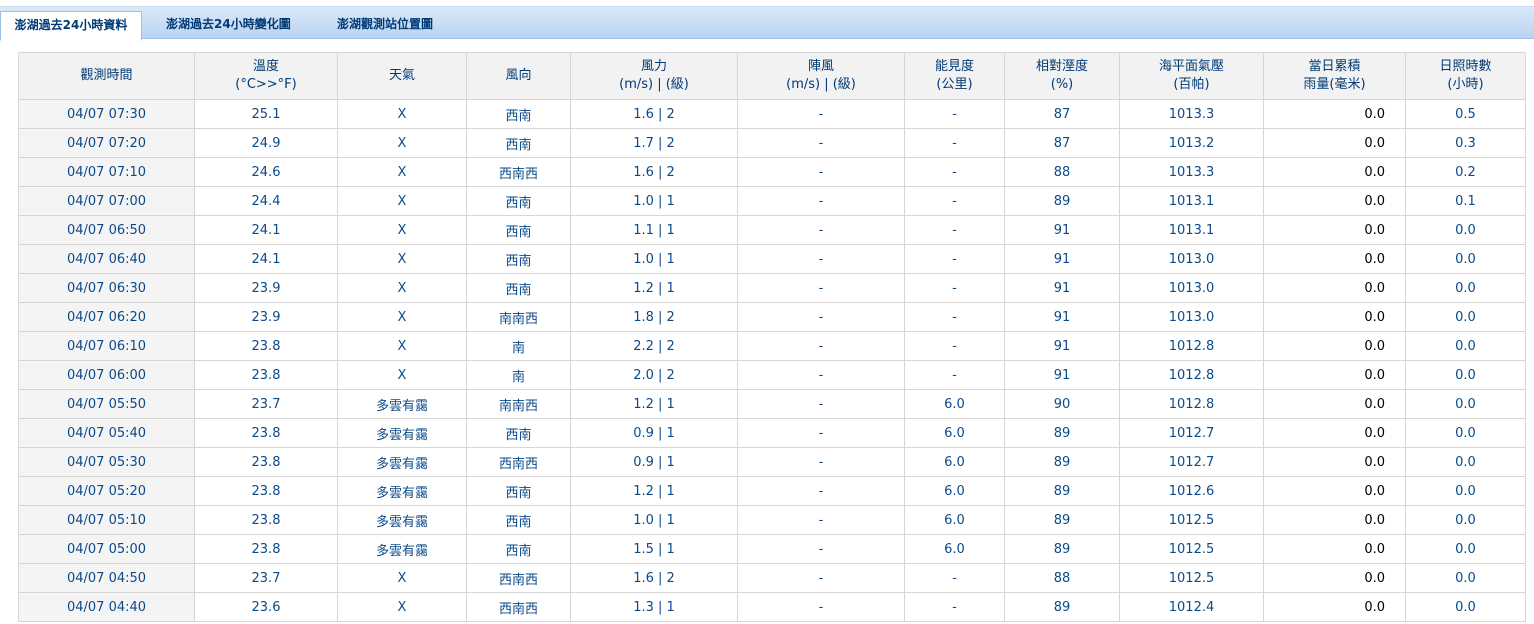 Image resolution: width=1534 pixels, height=624 pixels. I want to click on cell-temperature: 23.9, so click(266, 317).